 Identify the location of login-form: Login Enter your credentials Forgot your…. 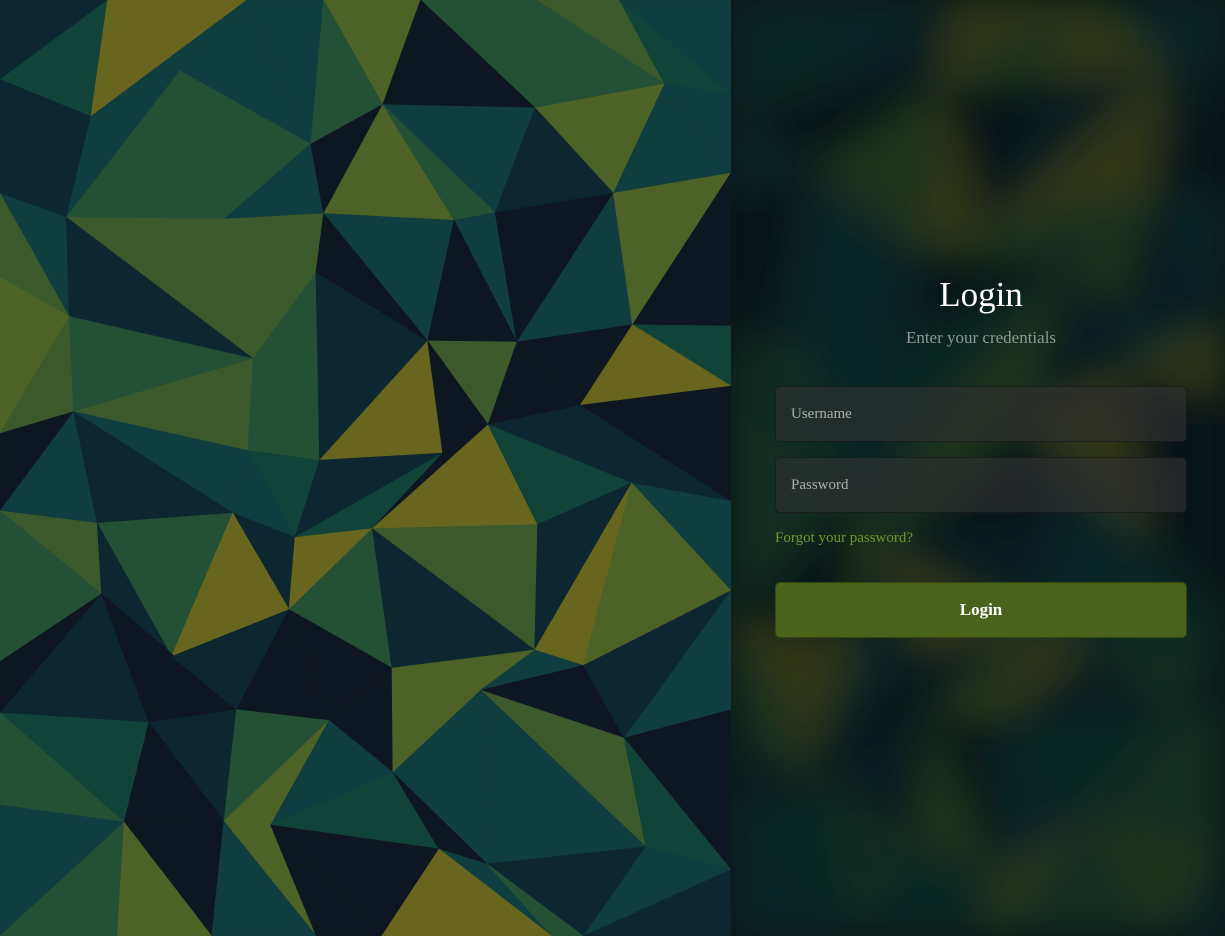
(981, 454).